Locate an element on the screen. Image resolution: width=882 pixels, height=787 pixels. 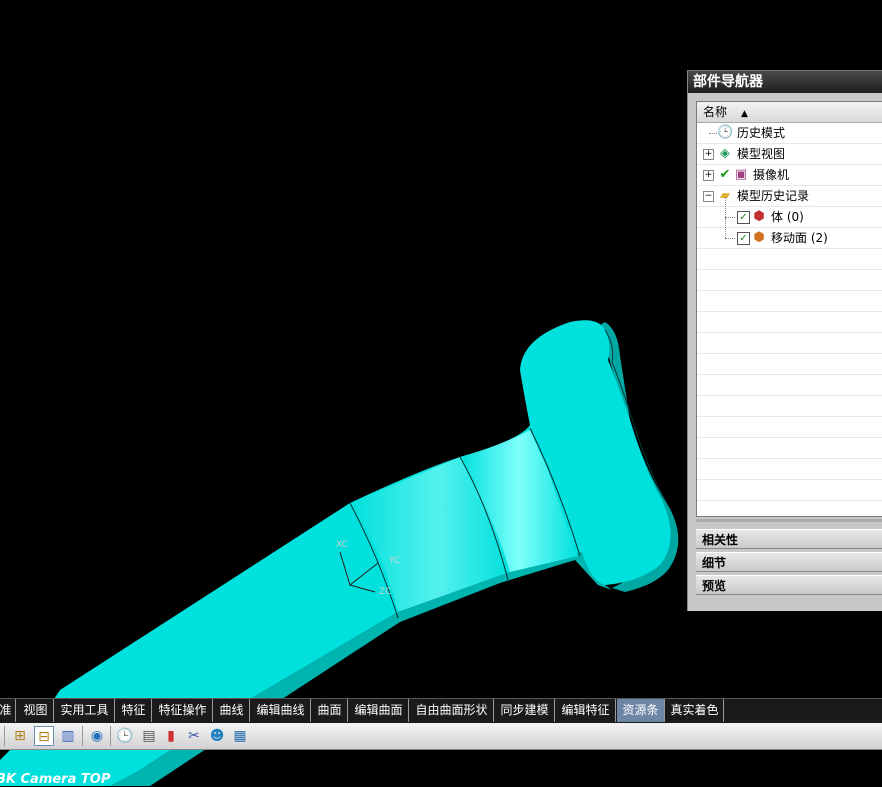
color-palette-icon: ▮ is located at coordinates (171, 736).